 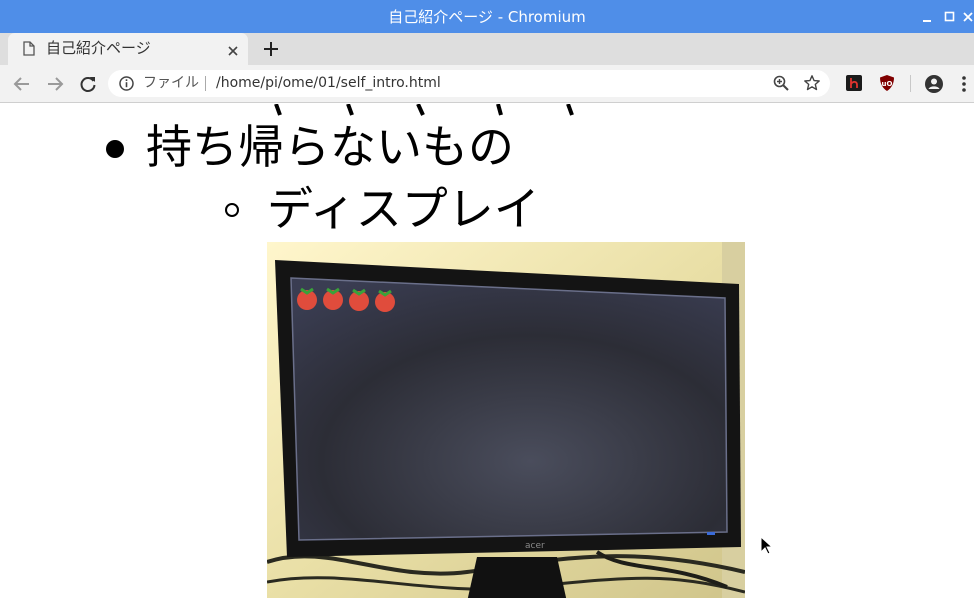 I want to click on new-tab-button, so click(x=271, y=49).